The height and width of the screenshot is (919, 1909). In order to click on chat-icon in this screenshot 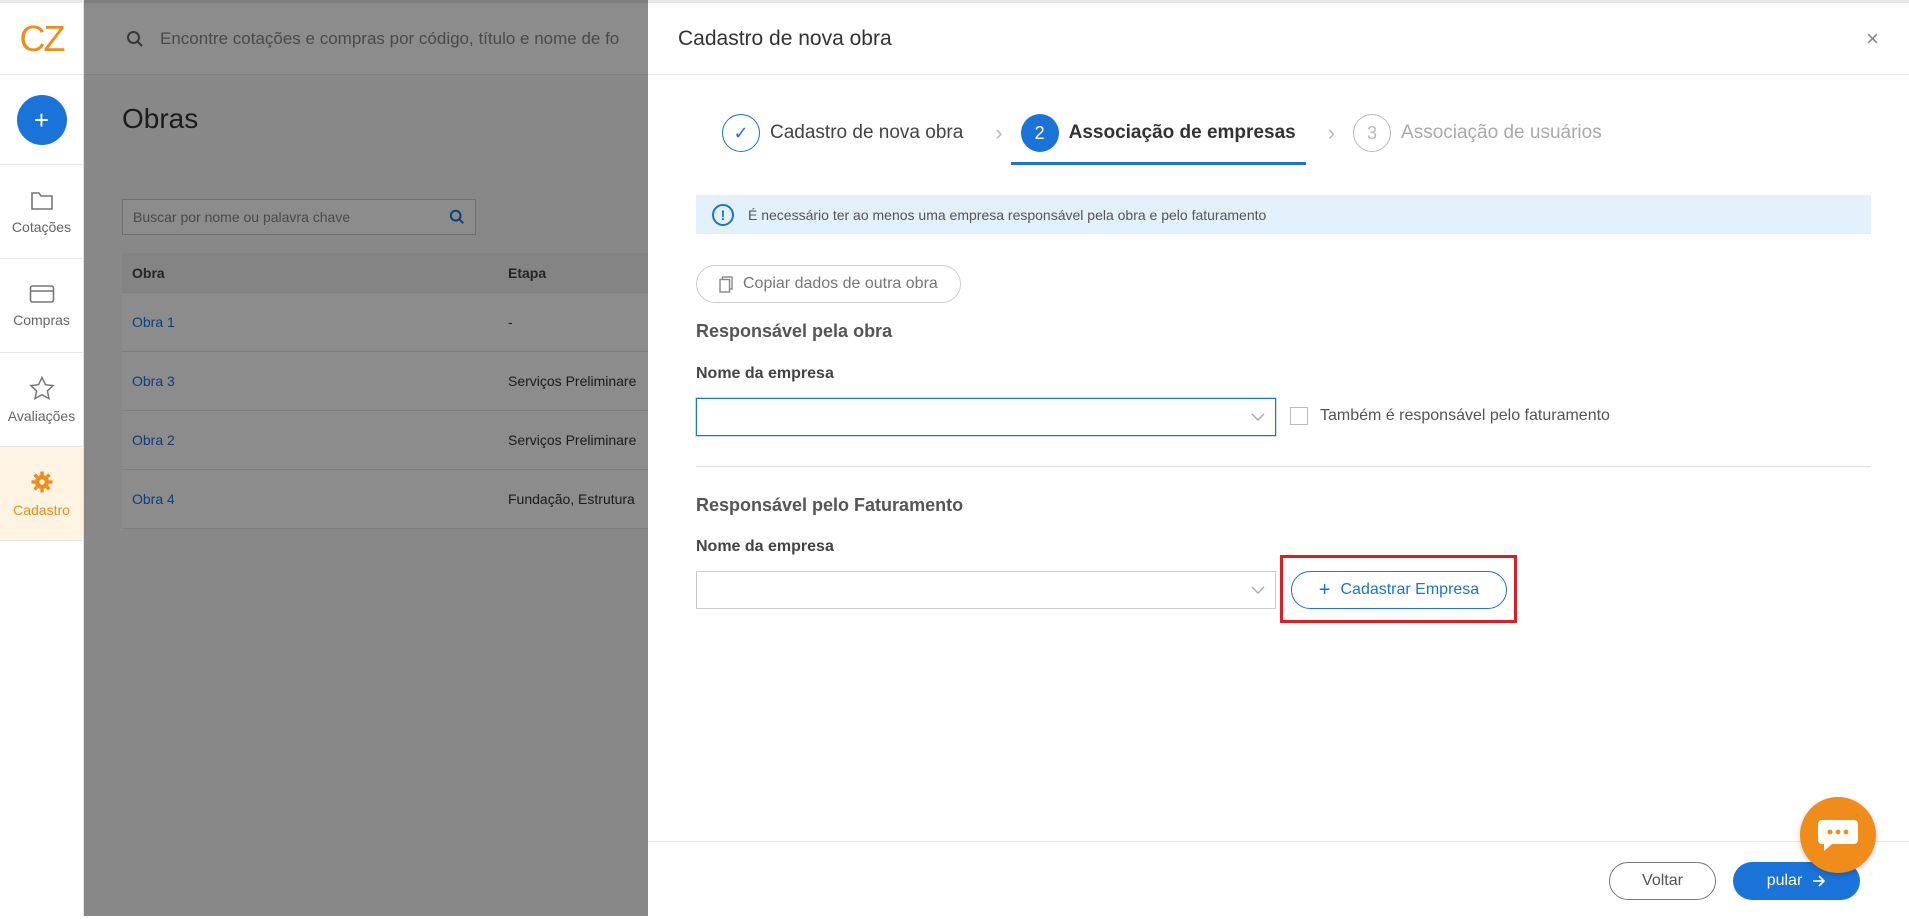, I will do `click(1838, 835)`.